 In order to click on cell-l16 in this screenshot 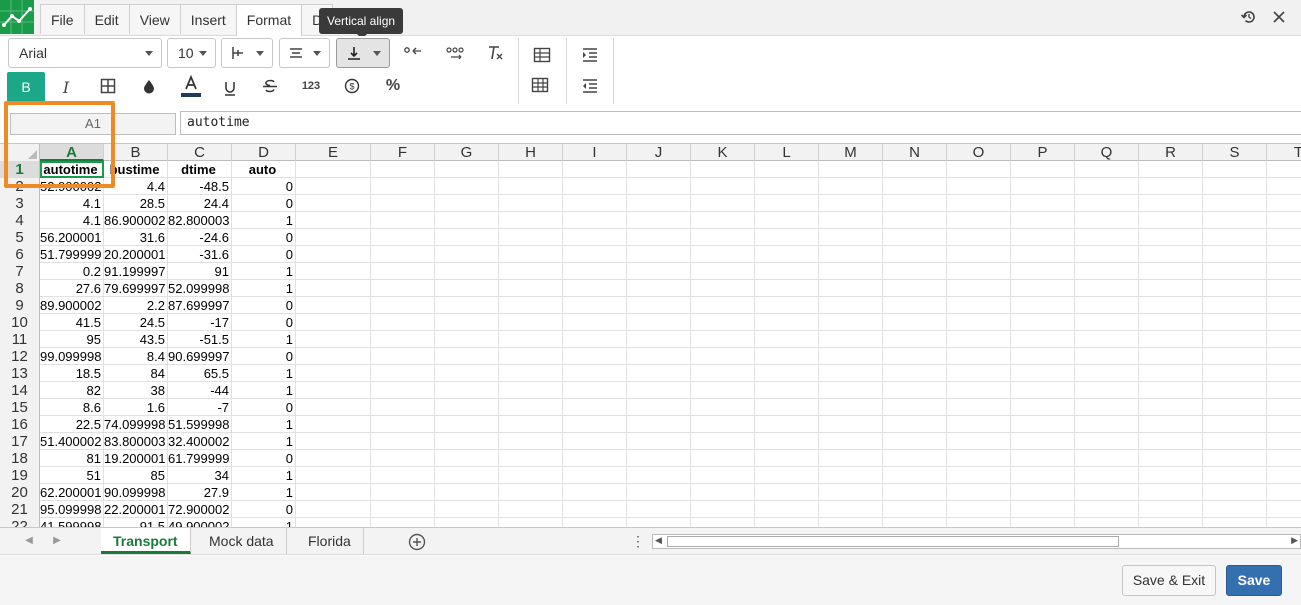, I will do `click(787, 424)`.